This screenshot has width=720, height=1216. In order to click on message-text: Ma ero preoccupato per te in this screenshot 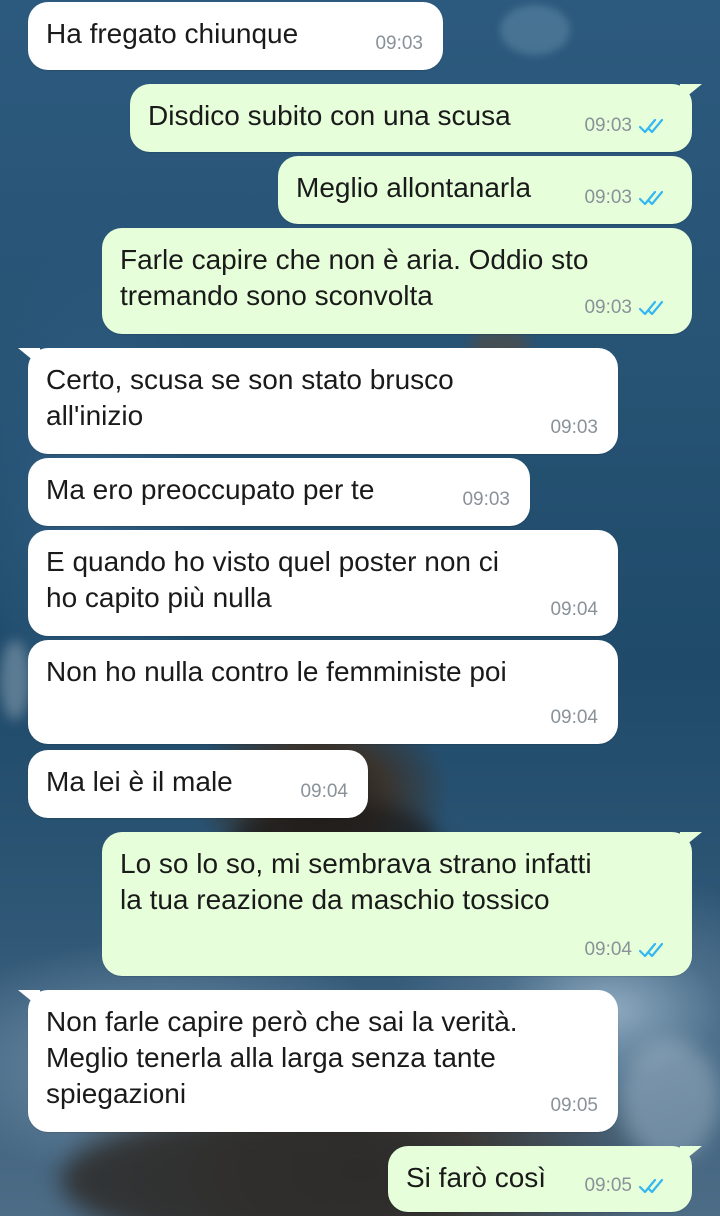, I will do `click(210, 489)`.